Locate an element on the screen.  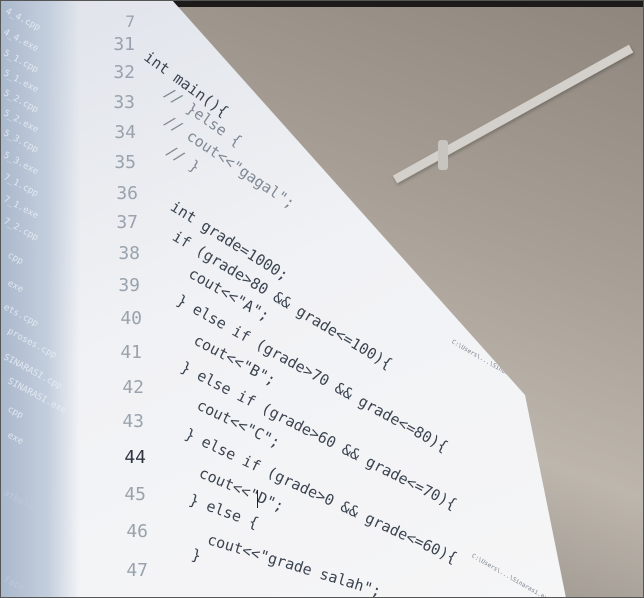
line-number: 40 is located at coordinates (131, 318).